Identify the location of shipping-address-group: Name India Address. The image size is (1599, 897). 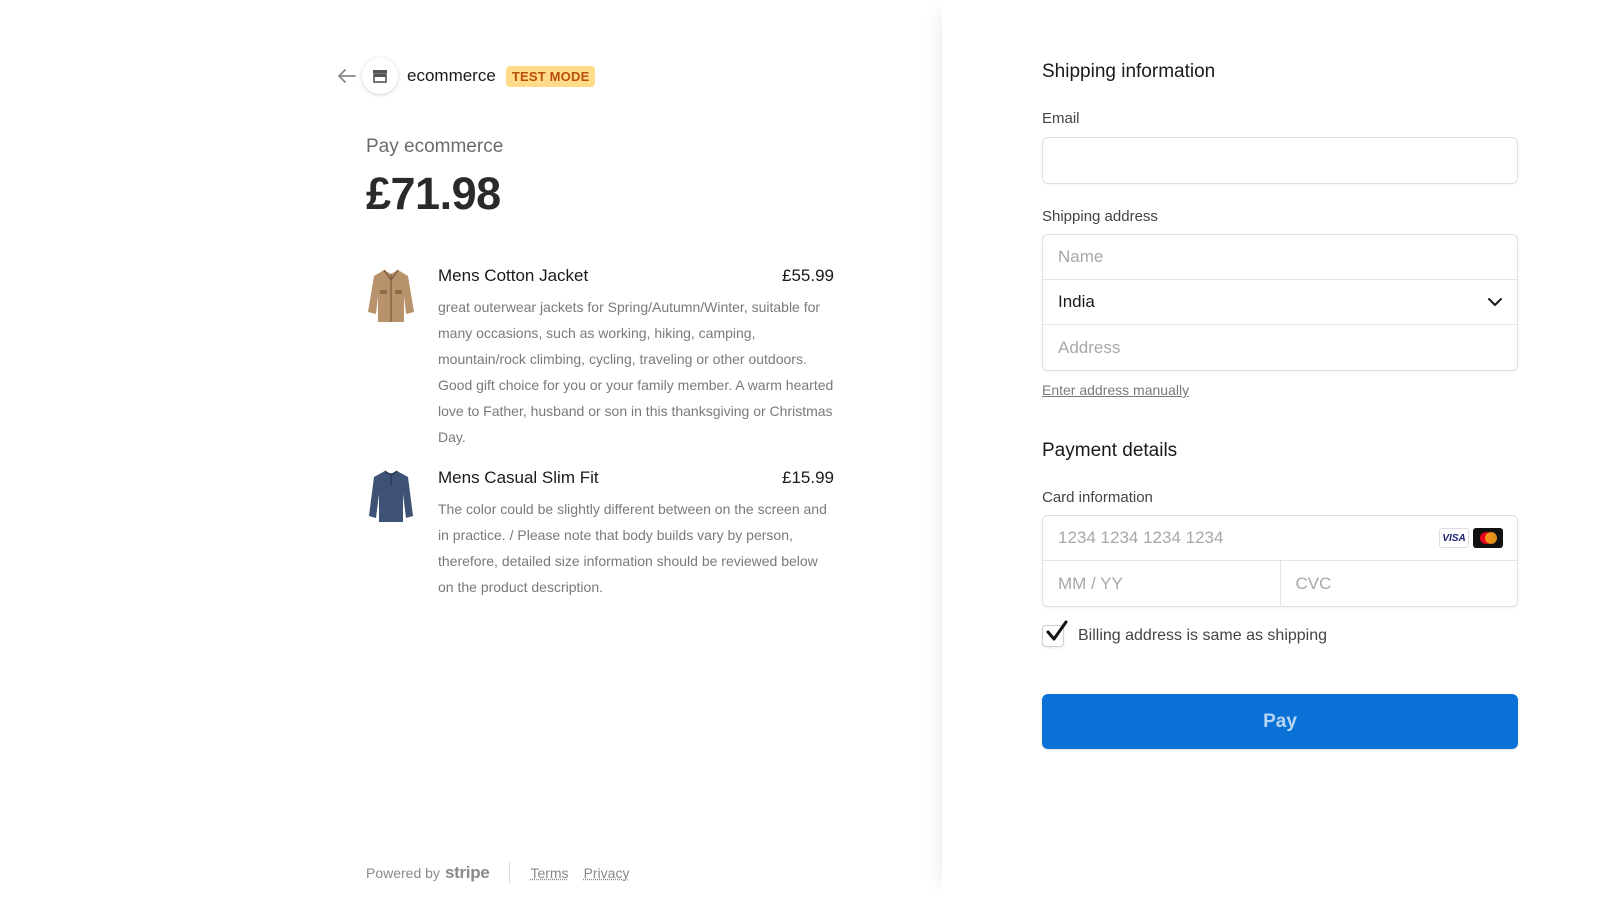
(1280, 302).